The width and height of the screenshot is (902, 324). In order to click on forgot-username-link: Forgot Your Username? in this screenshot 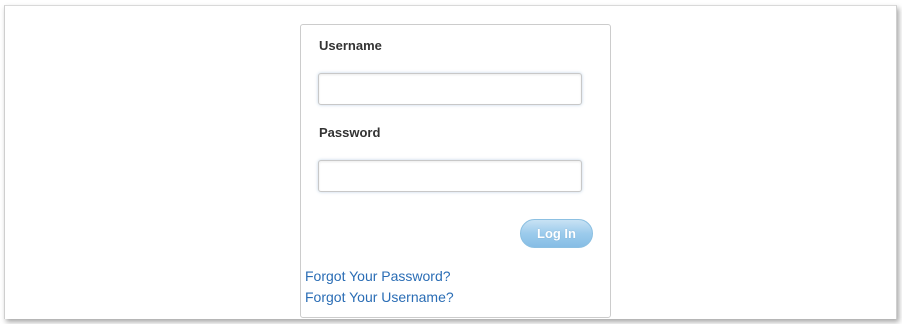, I will do `click(379, 297)`.